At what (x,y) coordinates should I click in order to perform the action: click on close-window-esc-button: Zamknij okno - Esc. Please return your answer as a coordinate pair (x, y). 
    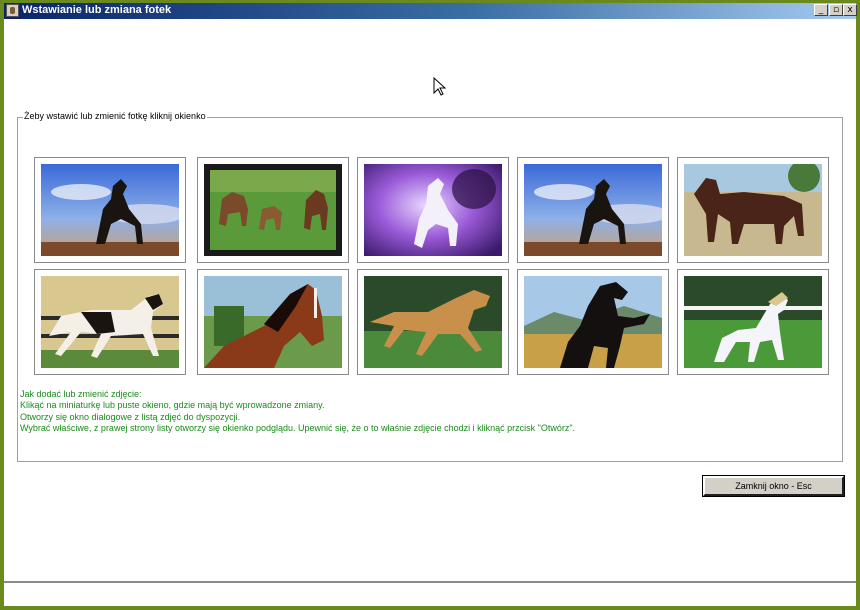
    Looking at the image, I should click on (773, 486).